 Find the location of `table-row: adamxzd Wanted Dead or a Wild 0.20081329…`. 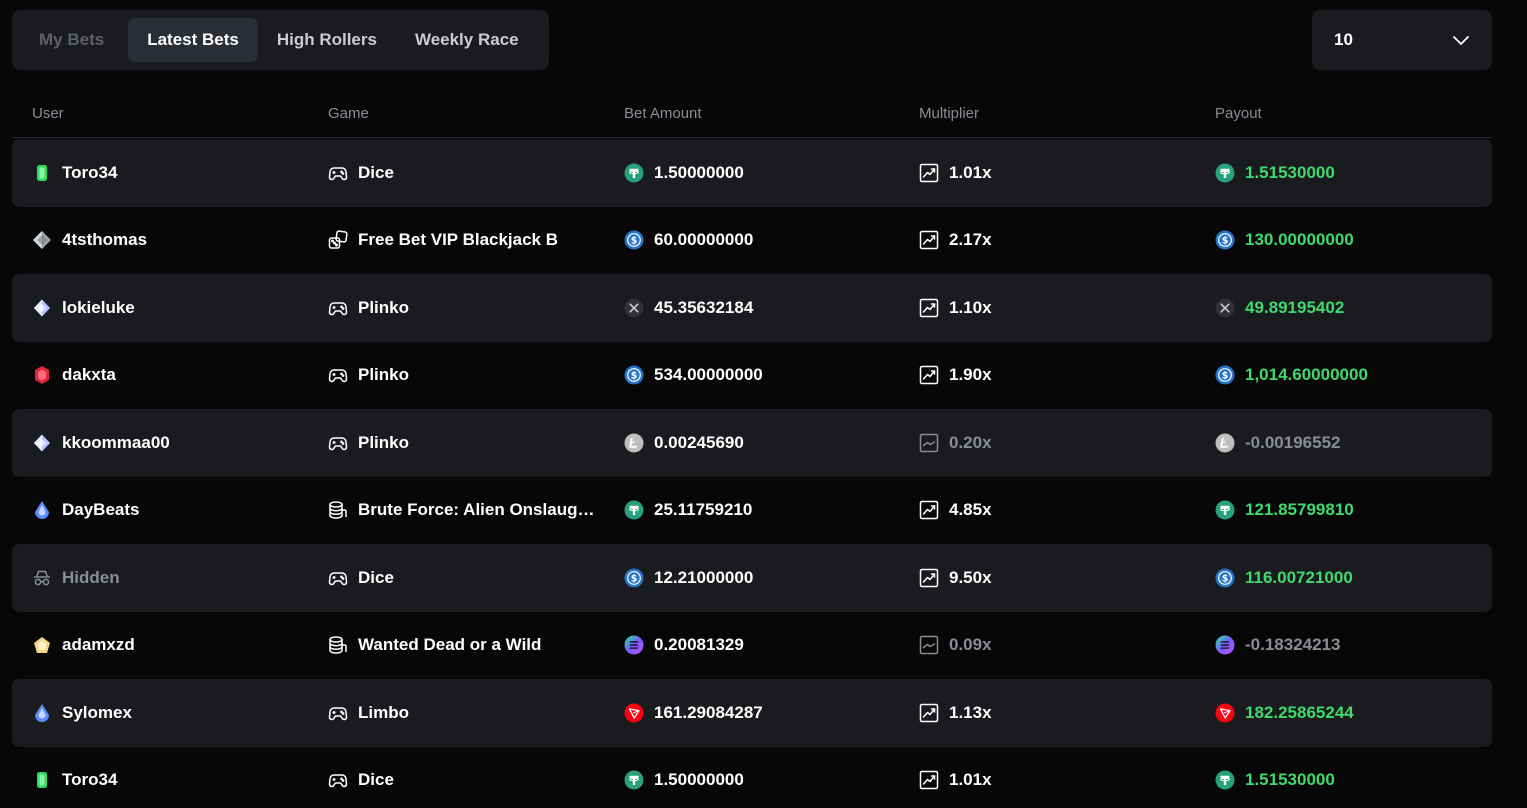

table-row: adamxzd Wanted Dead or a Wild 0.20081329… is located at coordinates (752, 646).